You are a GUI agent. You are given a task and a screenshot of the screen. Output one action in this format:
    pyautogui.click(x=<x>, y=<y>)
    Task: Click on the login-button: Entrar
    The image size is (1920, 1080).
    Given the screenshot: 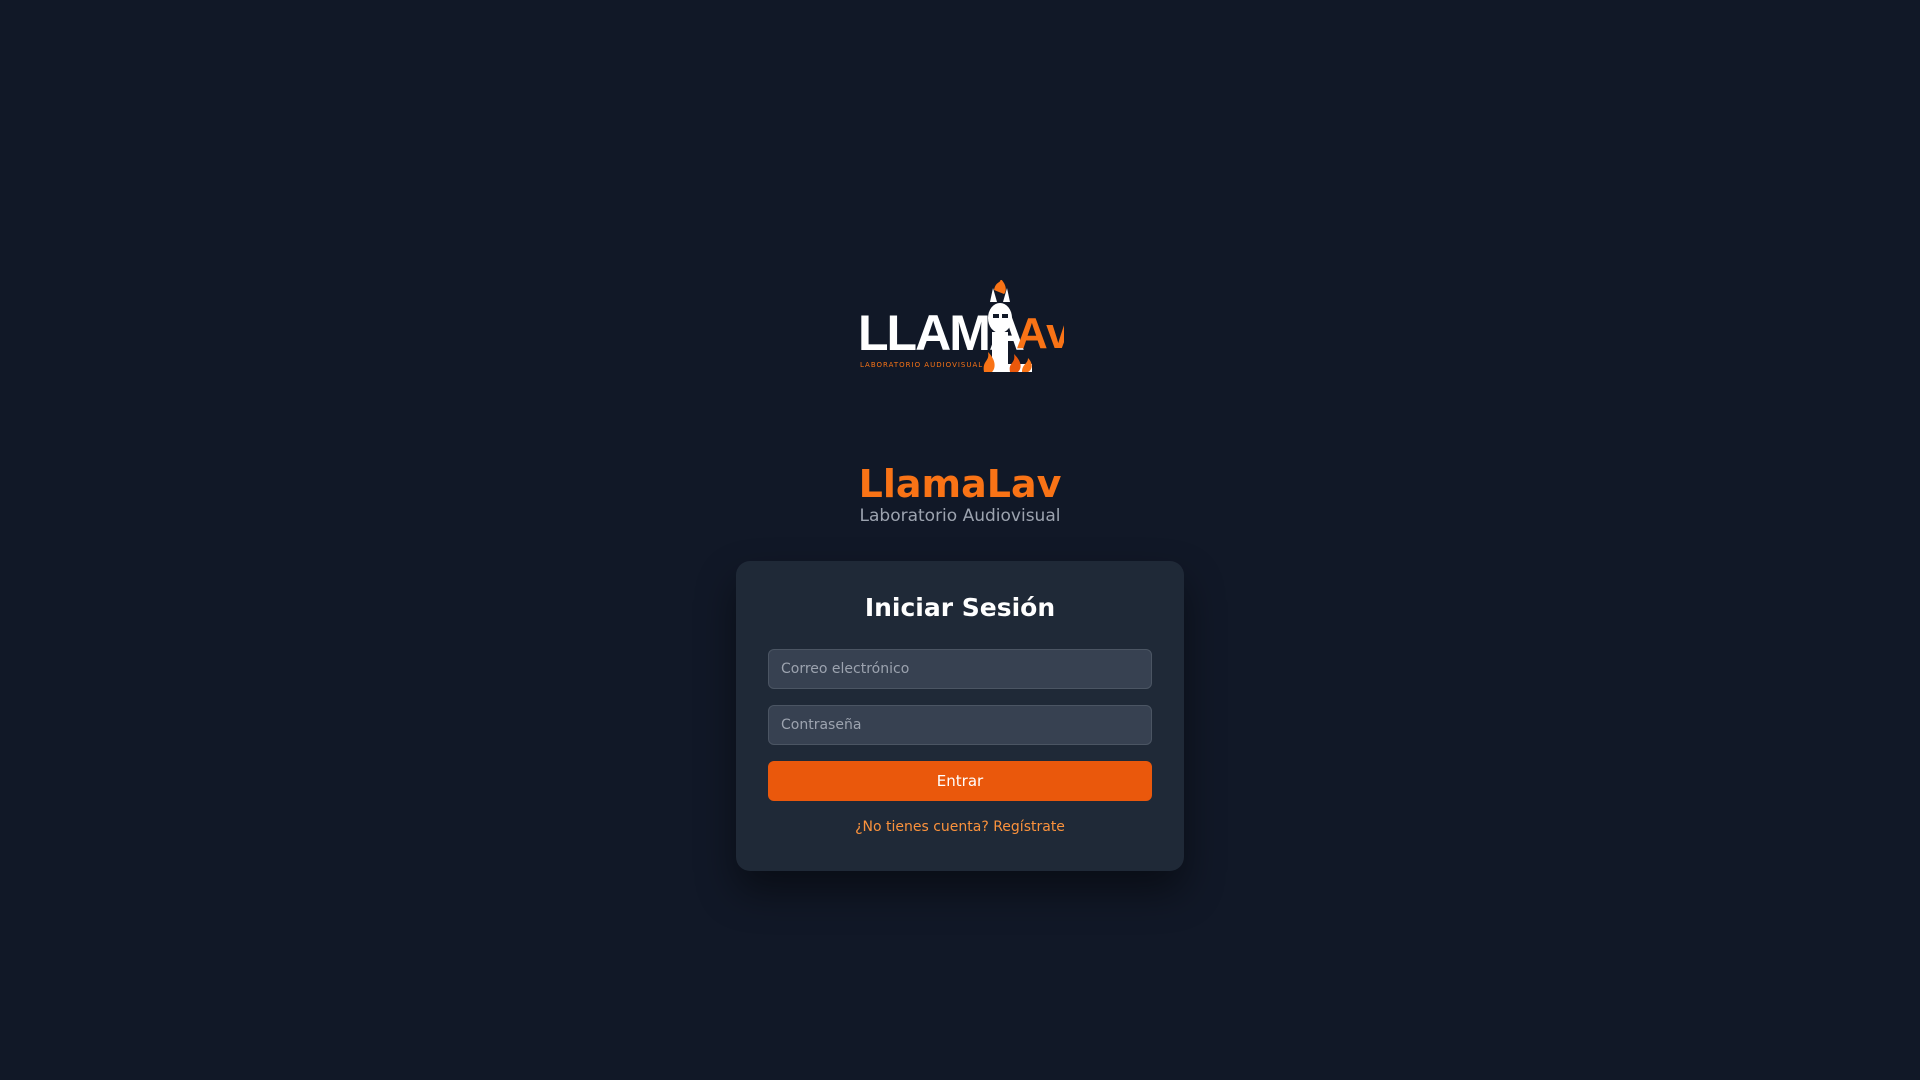 What is the action you would take?
    pyautogui.click(x=960, y=781)
    